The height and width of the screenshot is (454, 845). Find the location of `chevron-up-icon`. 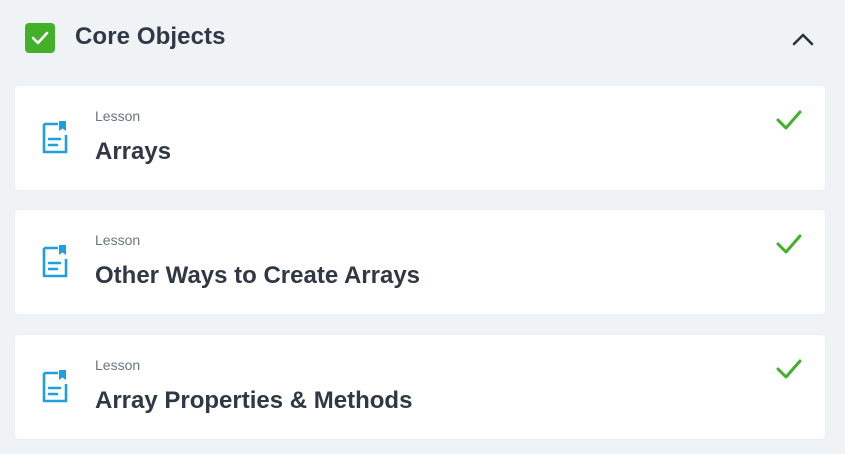

chevron-up-icon is located at coordinates (803, 39).